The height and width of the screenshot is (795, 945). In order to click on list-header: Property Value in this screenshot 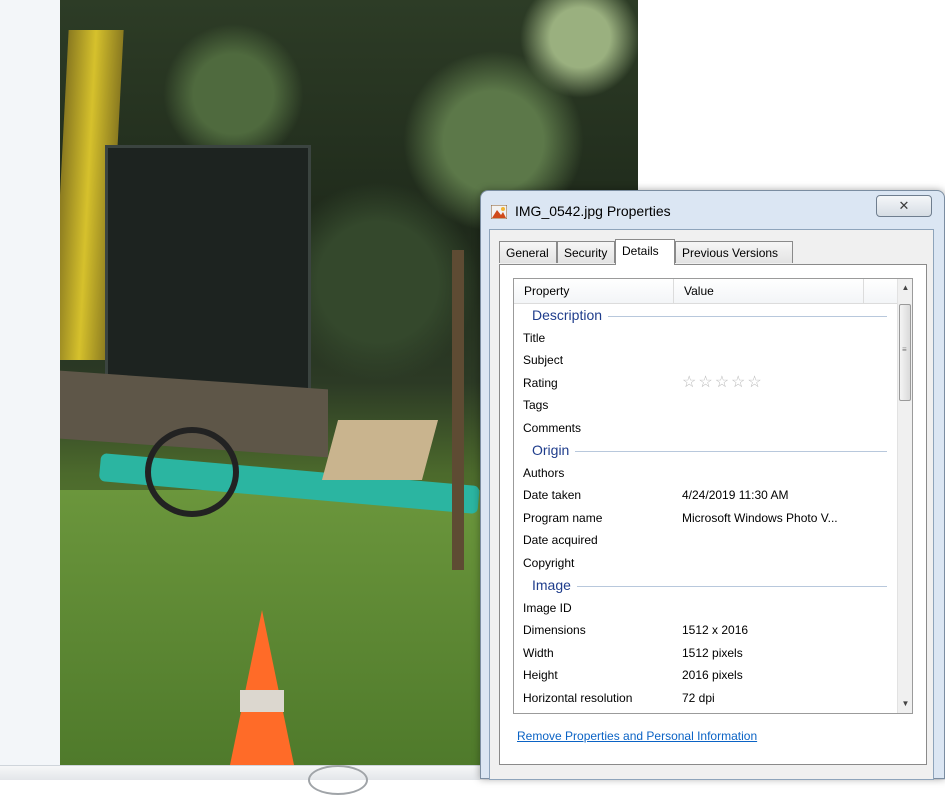, I will do `click(705, 291)`.